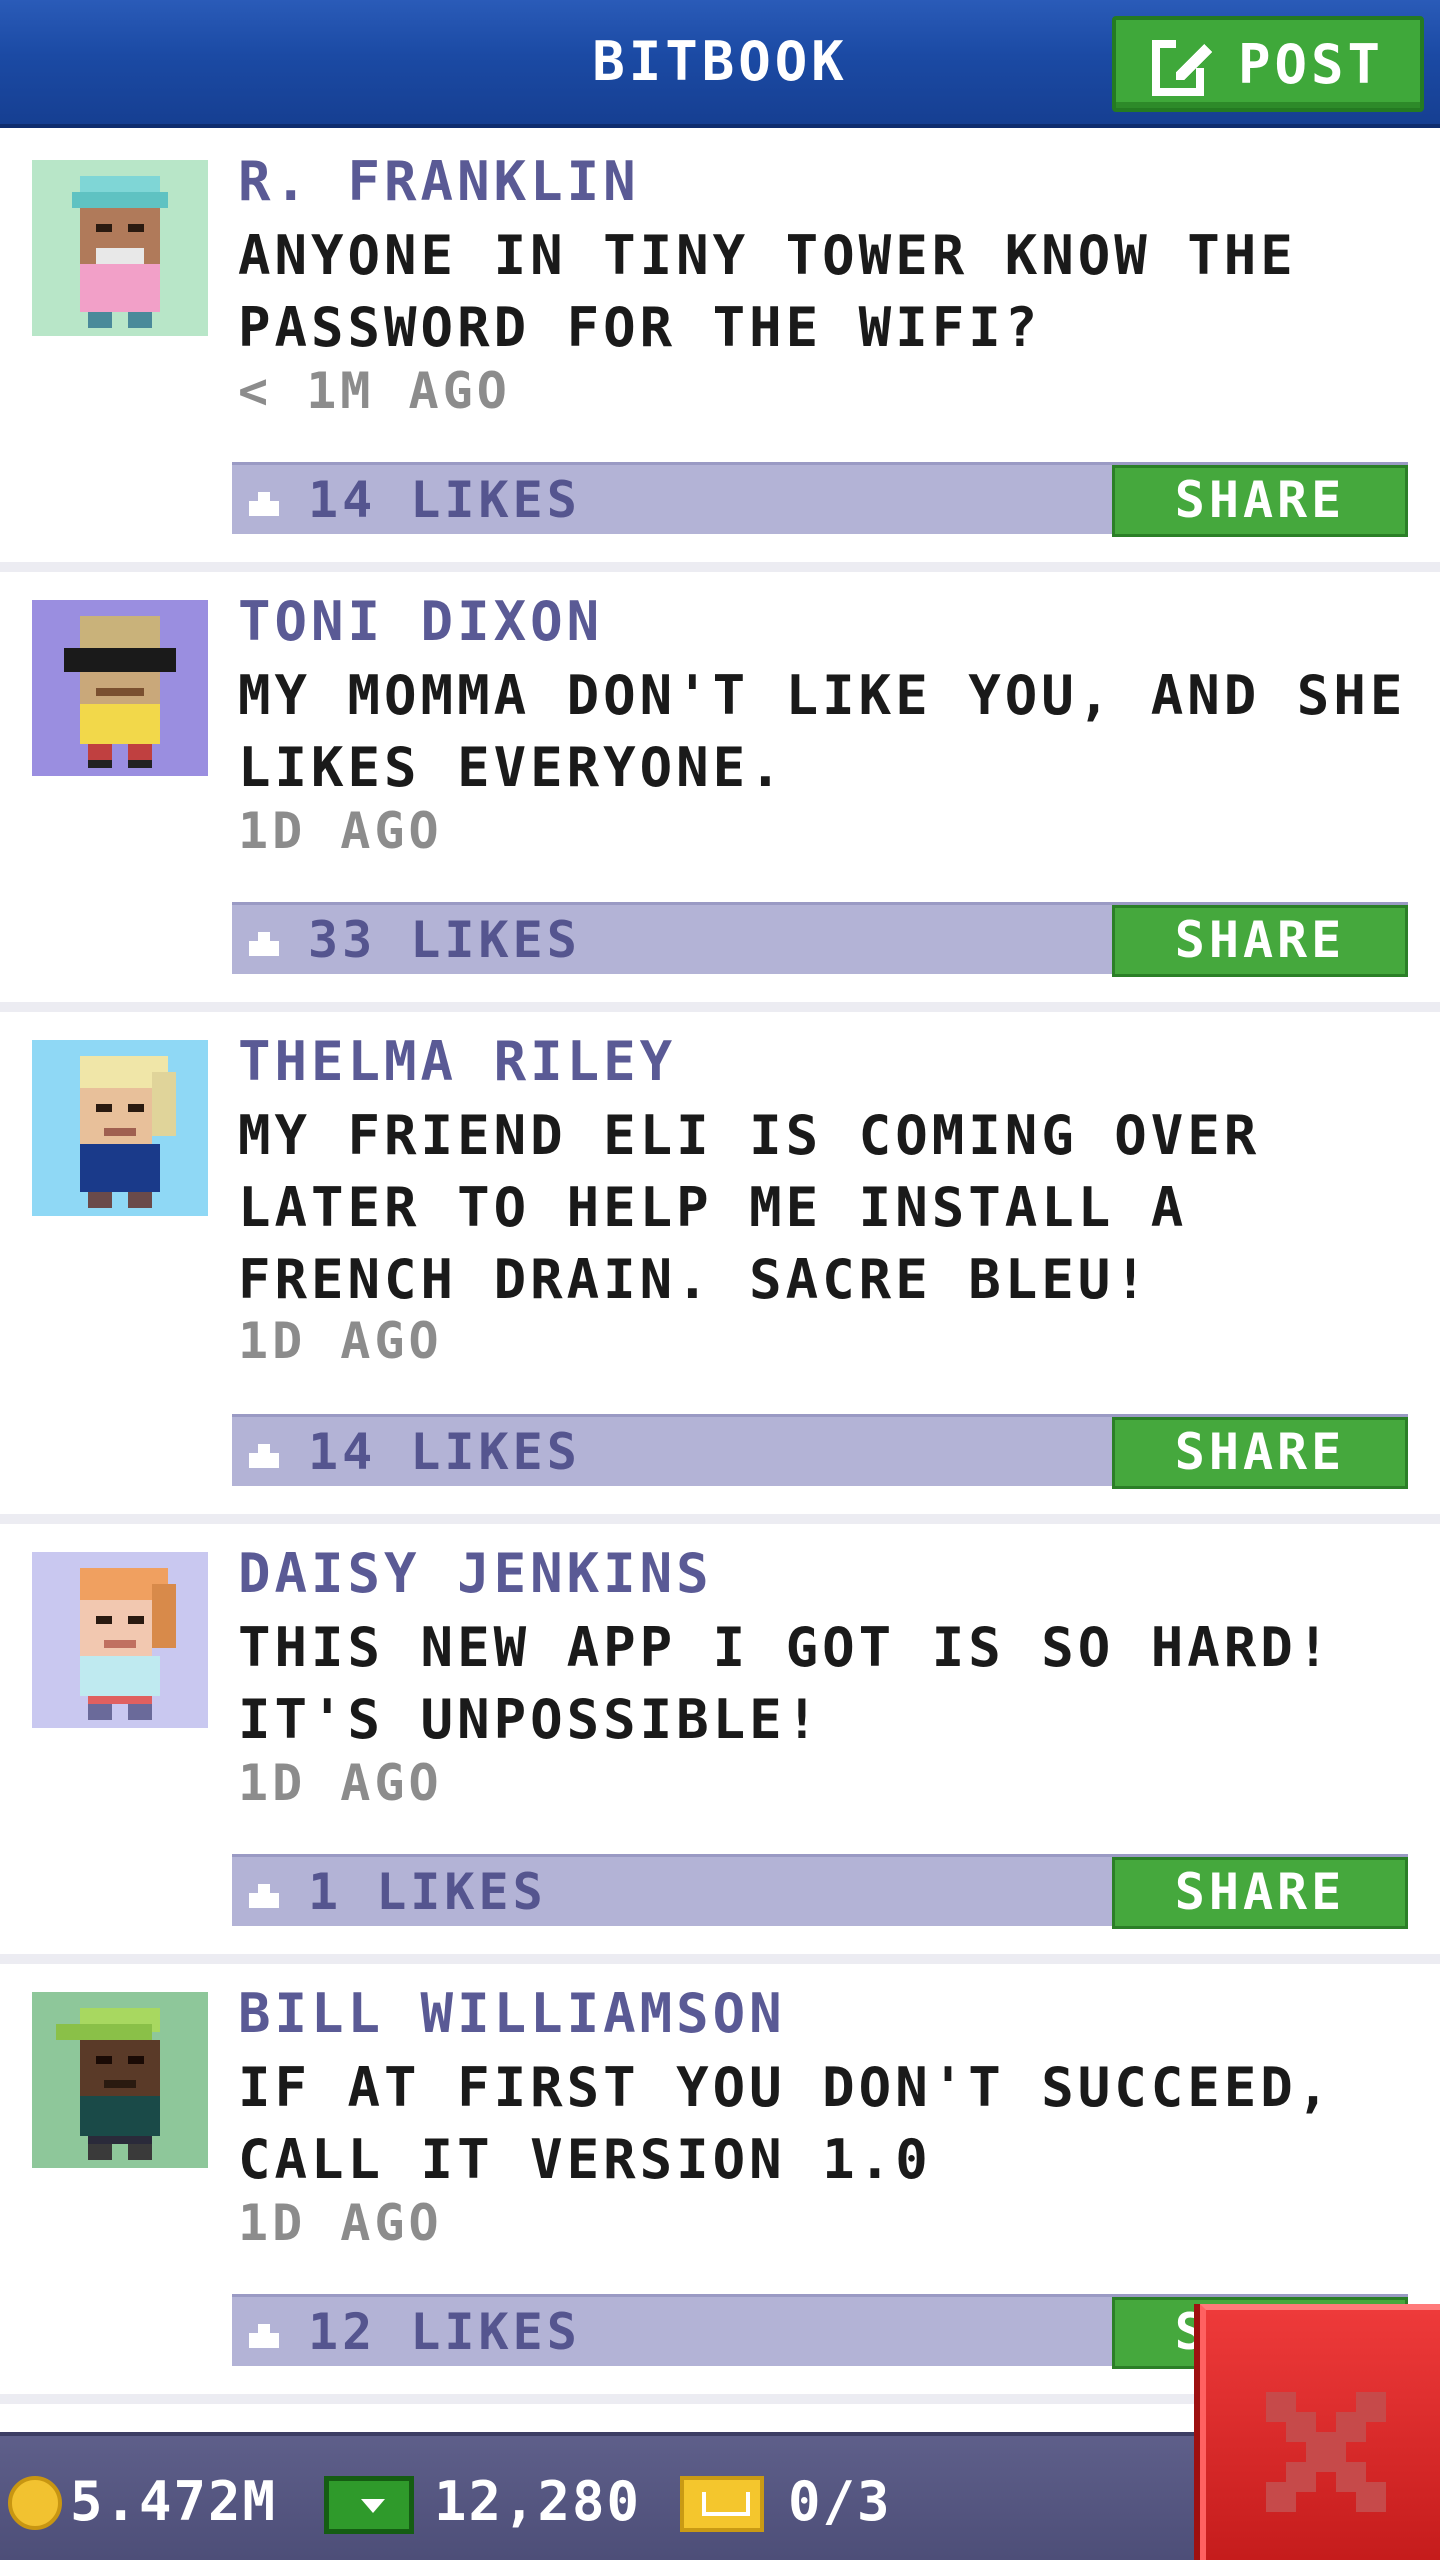 This screenshot has width=1440, height=2560. I want to click on likes-bar: 1 LIKES SHARE, so click(820, 1891).